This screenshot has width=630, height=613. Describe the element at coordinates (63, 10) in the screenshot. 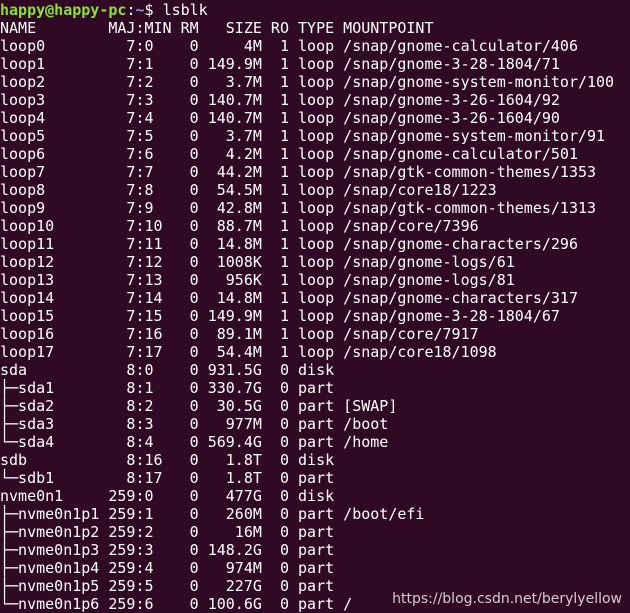

I see `prompt-user-host: happy@happy-pc` at that location.